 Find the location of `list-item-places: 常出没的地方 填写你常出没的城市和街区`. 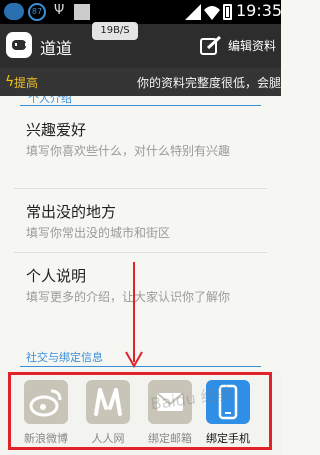

list-item-places: 常出没的地方 填写你常出没的城市和街区 is located at coordinates (142, 222).